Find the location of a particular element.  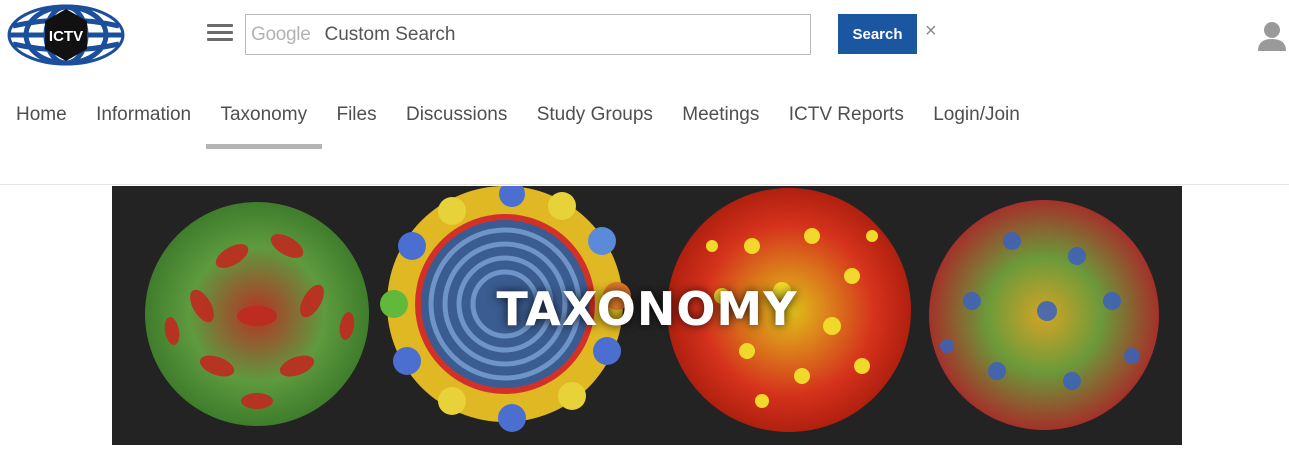

nav-item-discussions: Discussions is located at coordinates (456, 120).